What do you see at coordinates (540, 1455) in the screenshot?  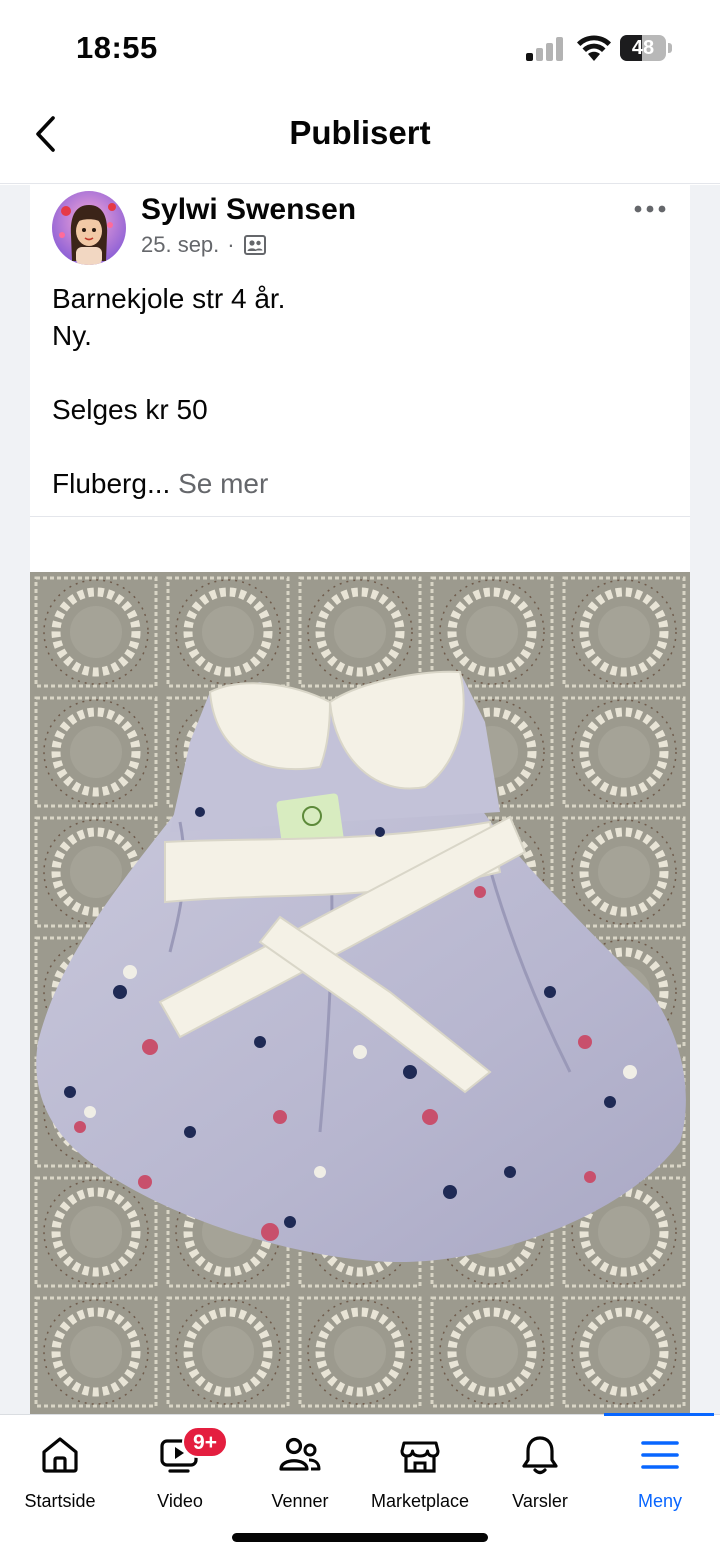 I see `bell-icon` at bounding box center [540, 1455].